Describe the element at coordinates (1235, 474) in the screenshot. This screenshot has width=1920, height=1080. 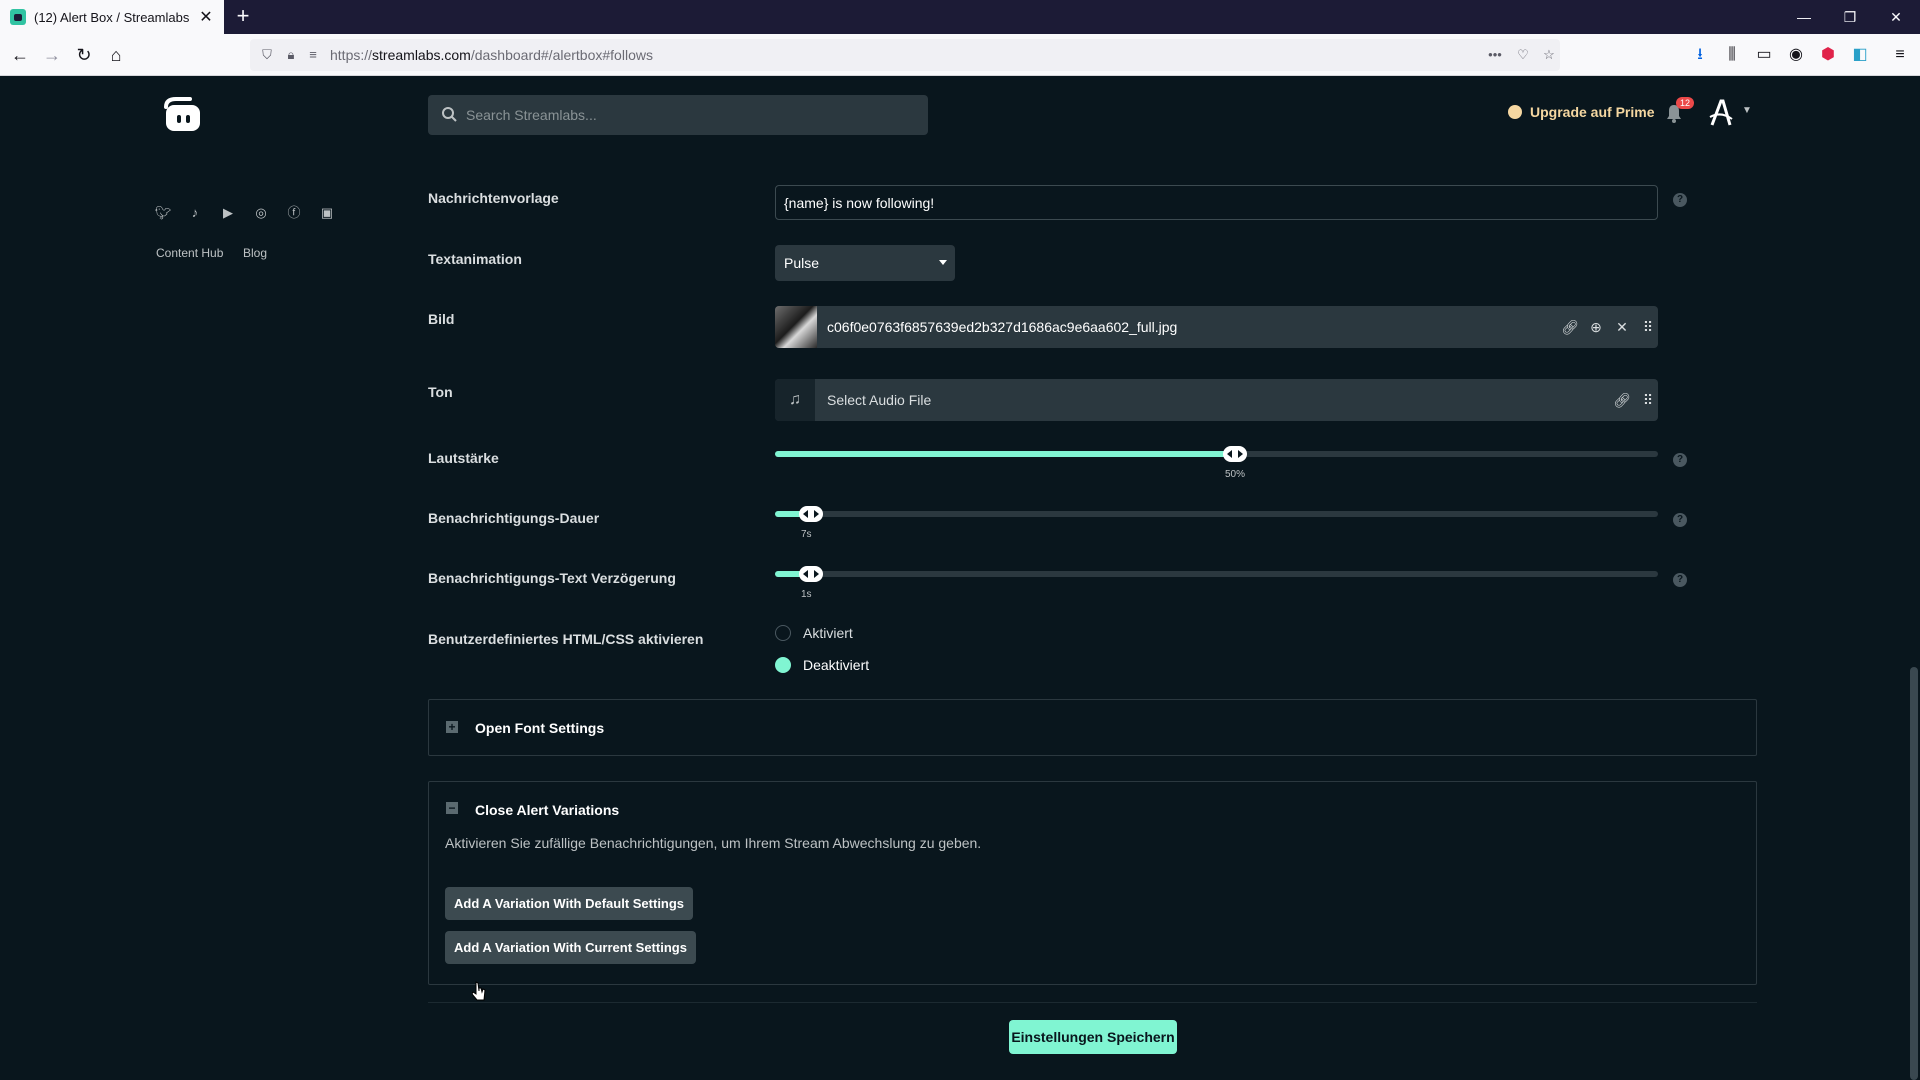
I see `volume-value: 50%` at that location.